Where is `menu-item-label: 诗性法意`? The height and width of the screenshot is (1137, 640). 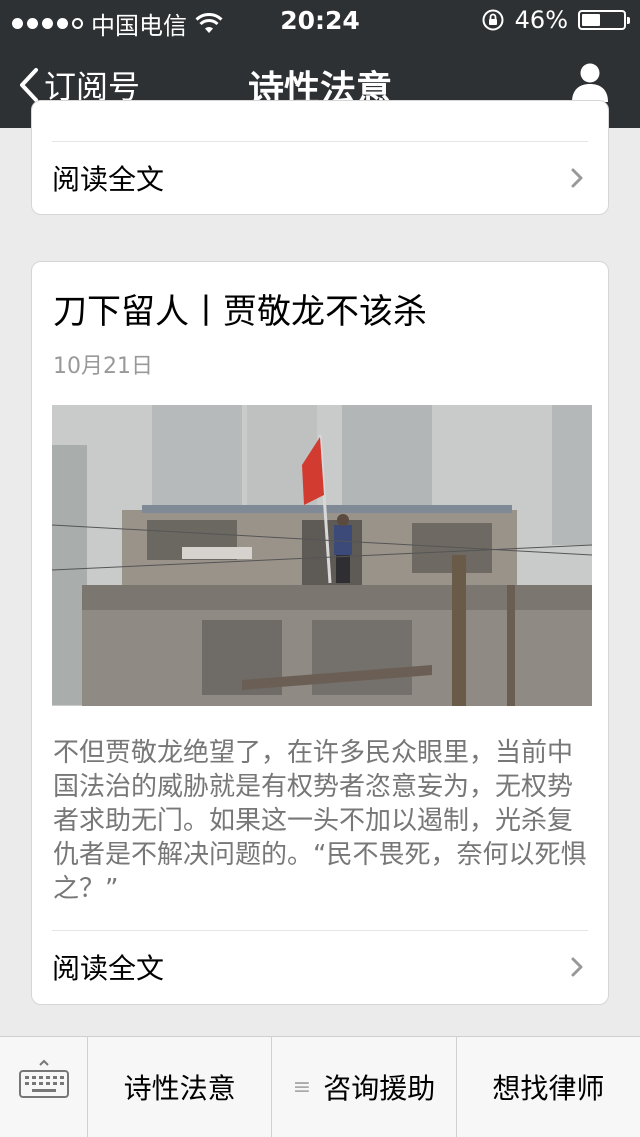
menu-item-label: 诗性法意 is located at coordinates (179, 1088).